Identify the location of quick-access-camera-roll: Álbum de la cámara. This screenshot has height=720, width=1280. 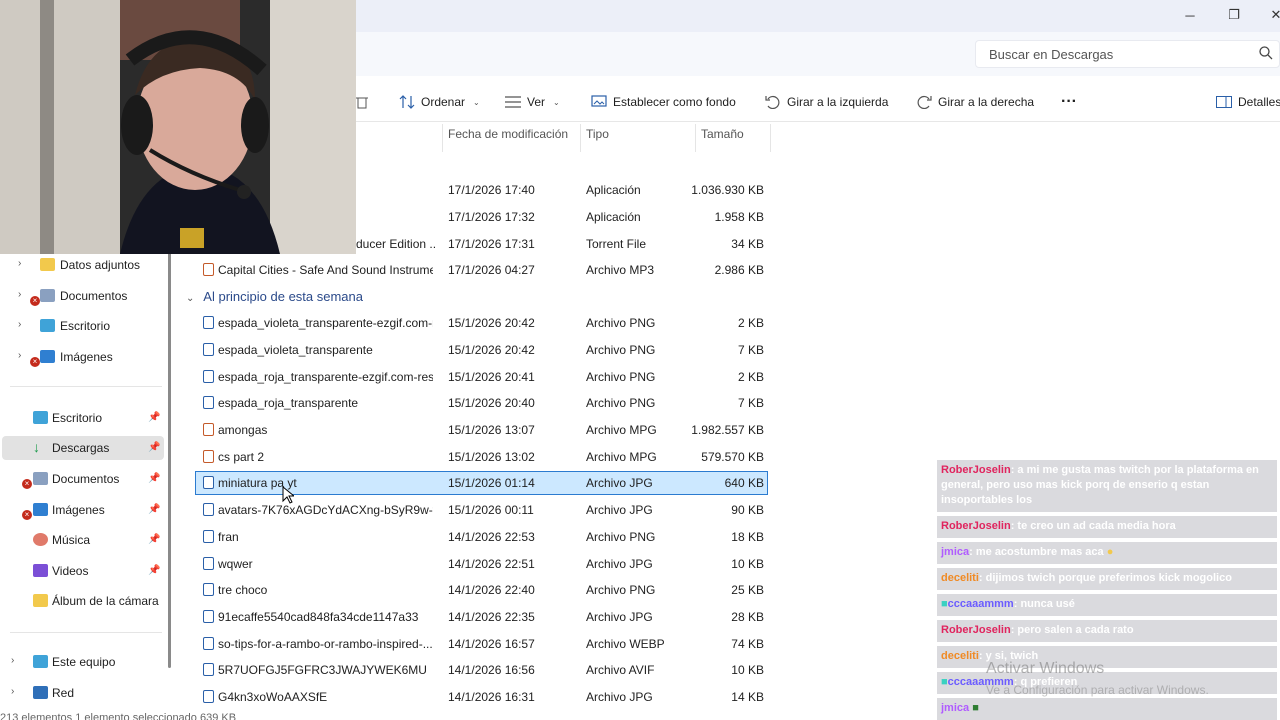
(81, 601).